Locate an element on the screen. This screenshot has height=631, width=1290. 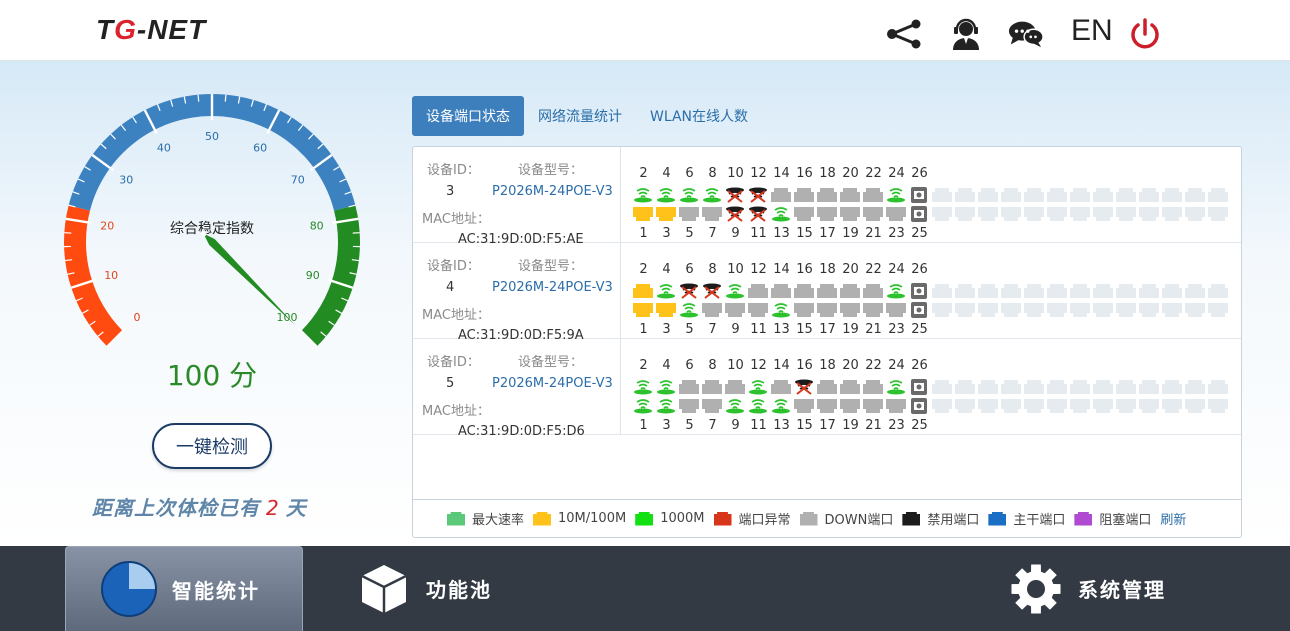
nav-smart-stats: 智能统计 is located at coordinates (184, 588).